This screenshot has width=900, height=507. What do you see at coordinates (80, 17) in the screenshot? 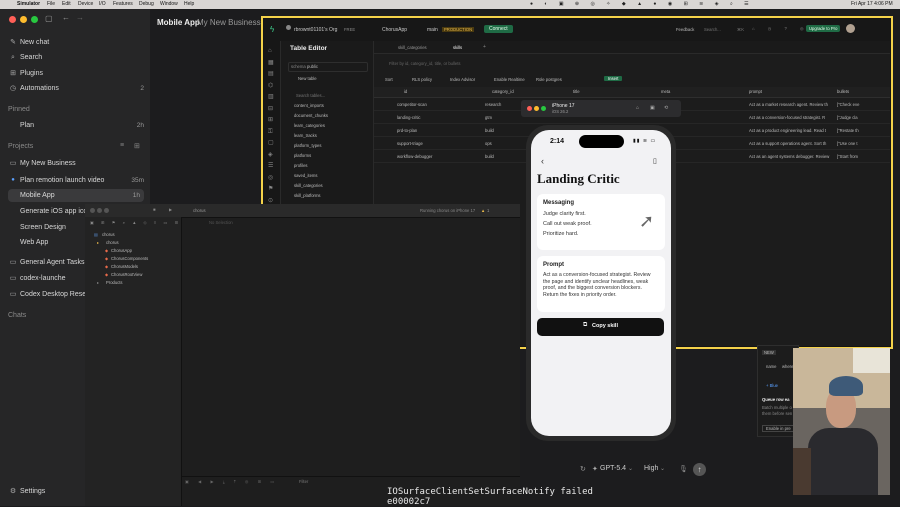
I see `forward-arrow-icon: →` at bounding box center [80, 17].